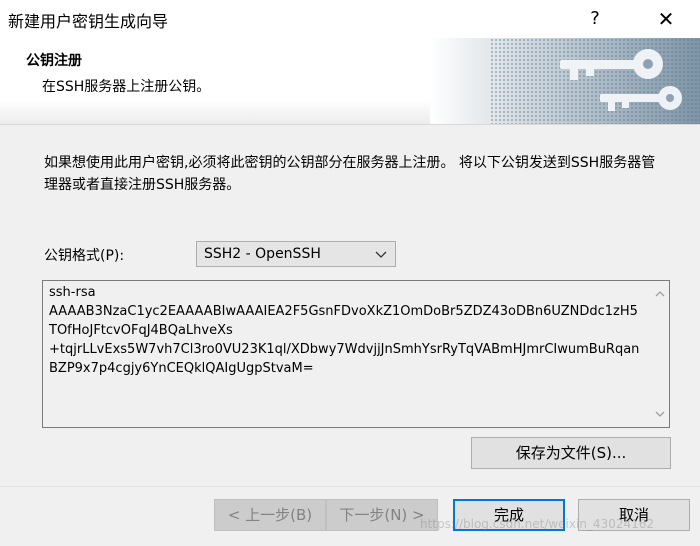  I want to click on scroll-up-icon, so click(660, 294).